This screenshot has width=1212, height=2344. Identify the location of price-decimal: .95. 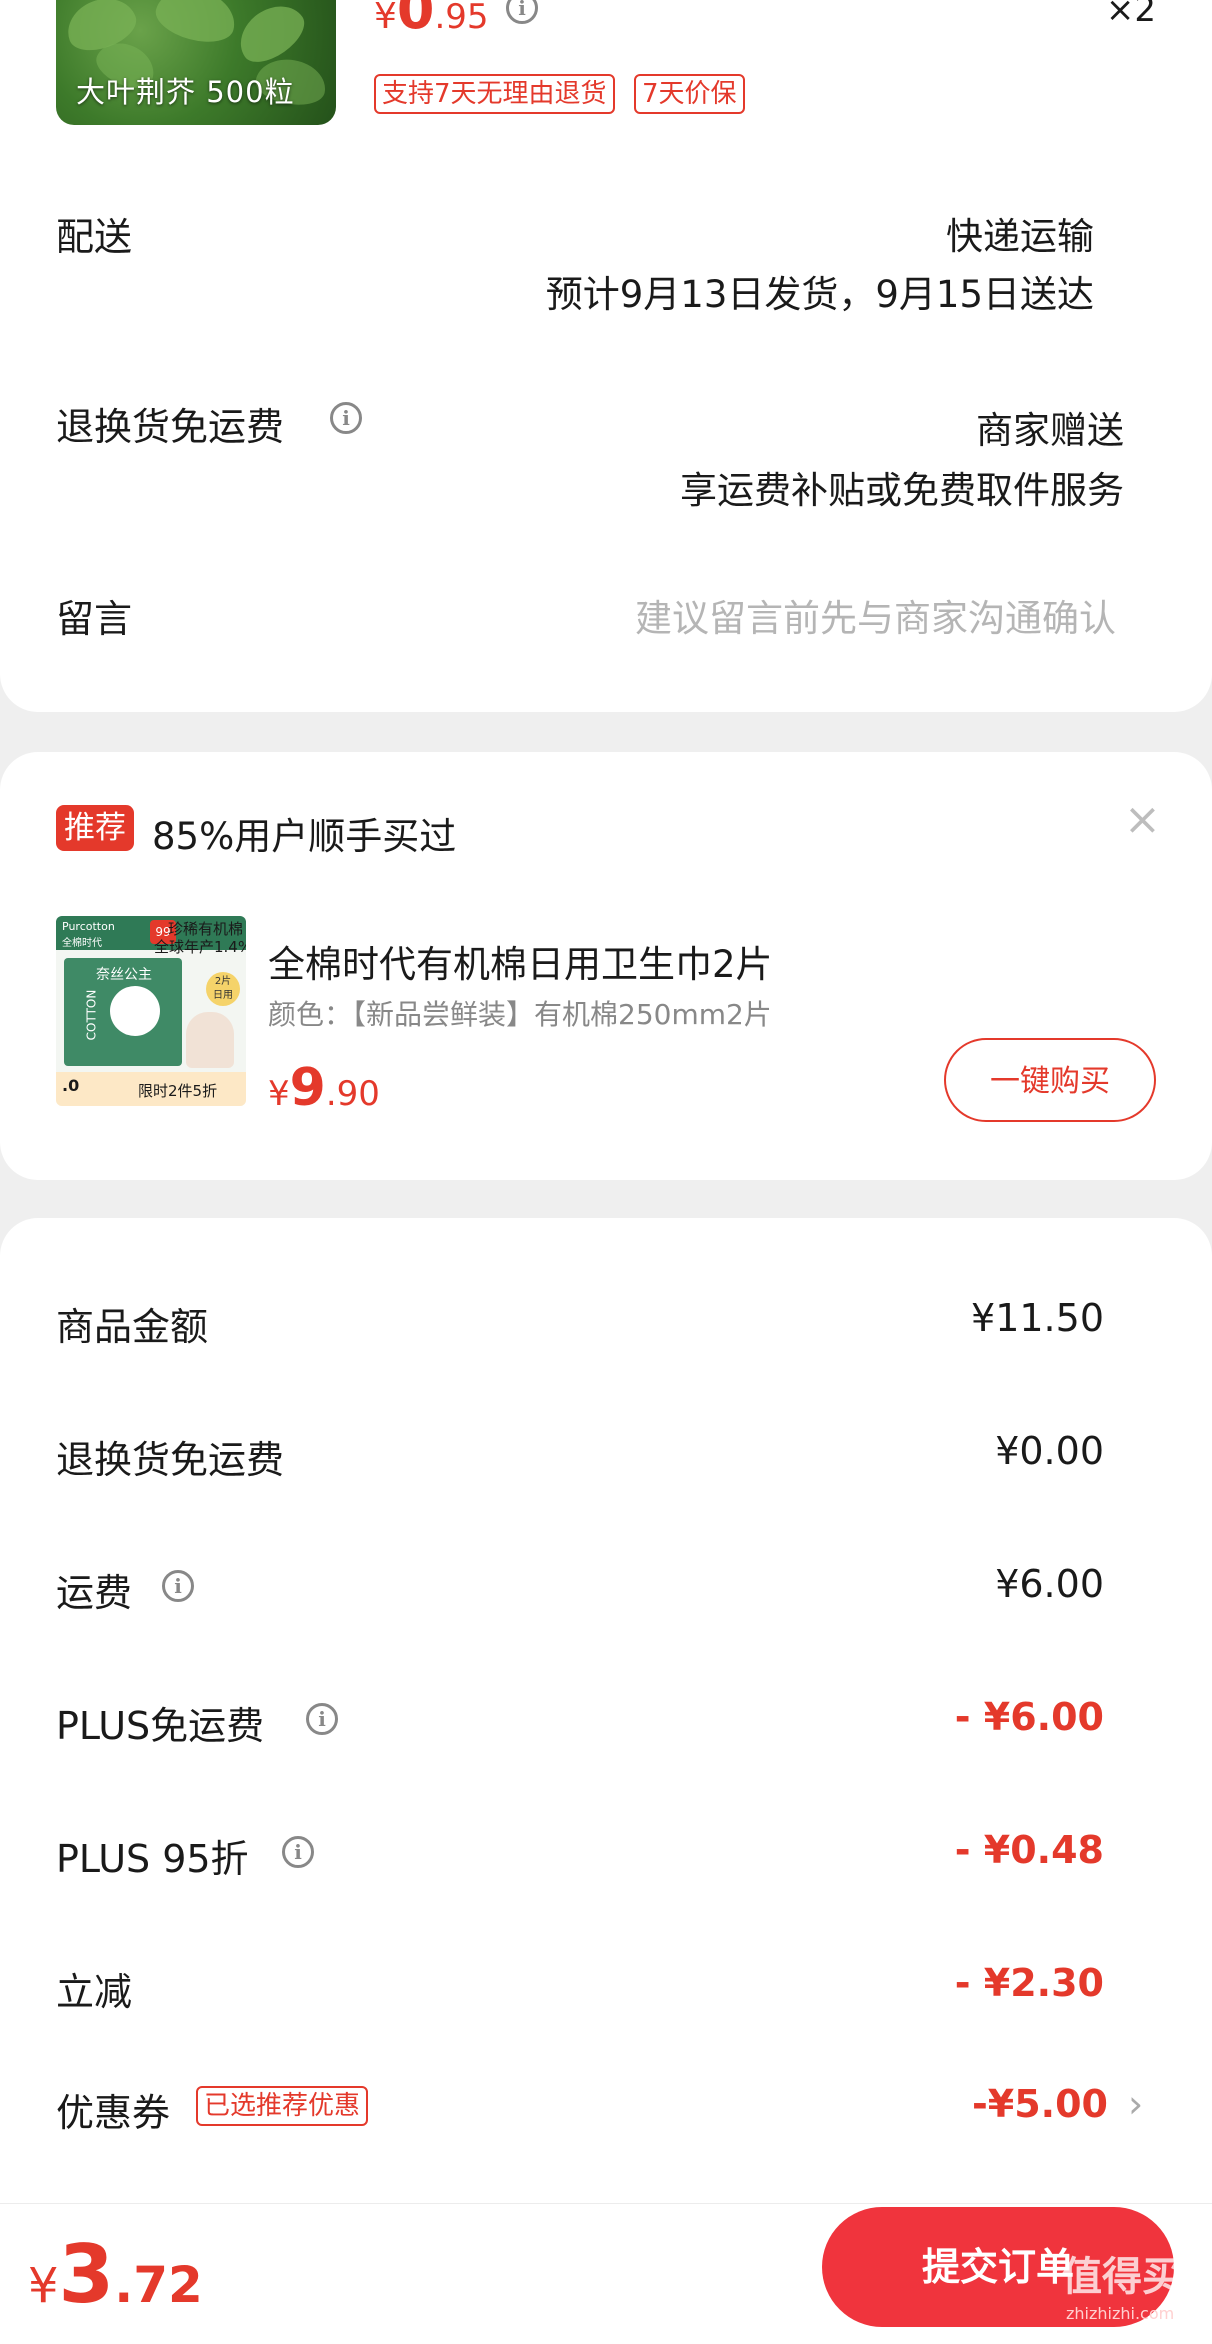
(461, 18).